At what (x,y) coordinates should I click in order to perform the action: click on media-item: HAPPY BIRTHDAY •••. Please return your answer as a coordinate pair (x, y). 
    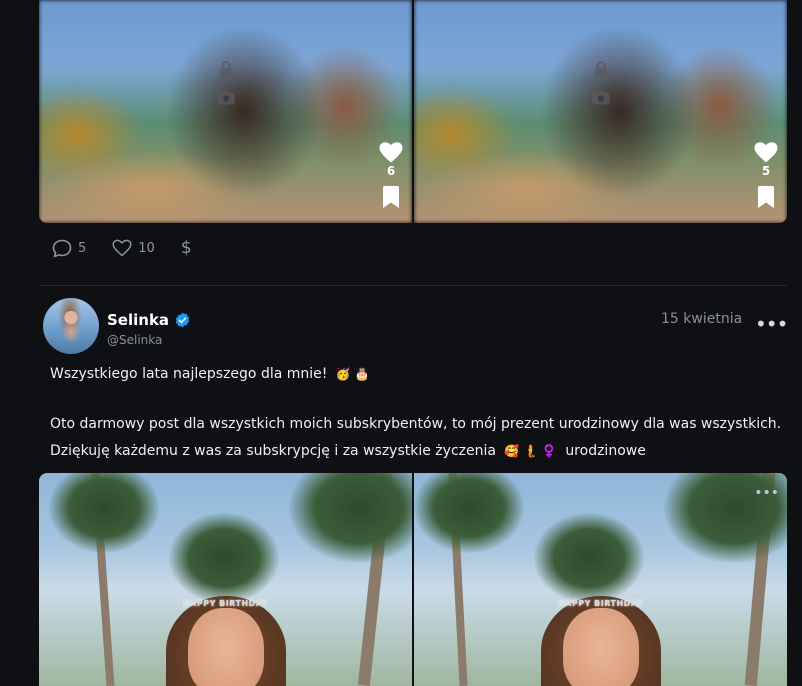
    Looking at the image, I should click on (600, 579).